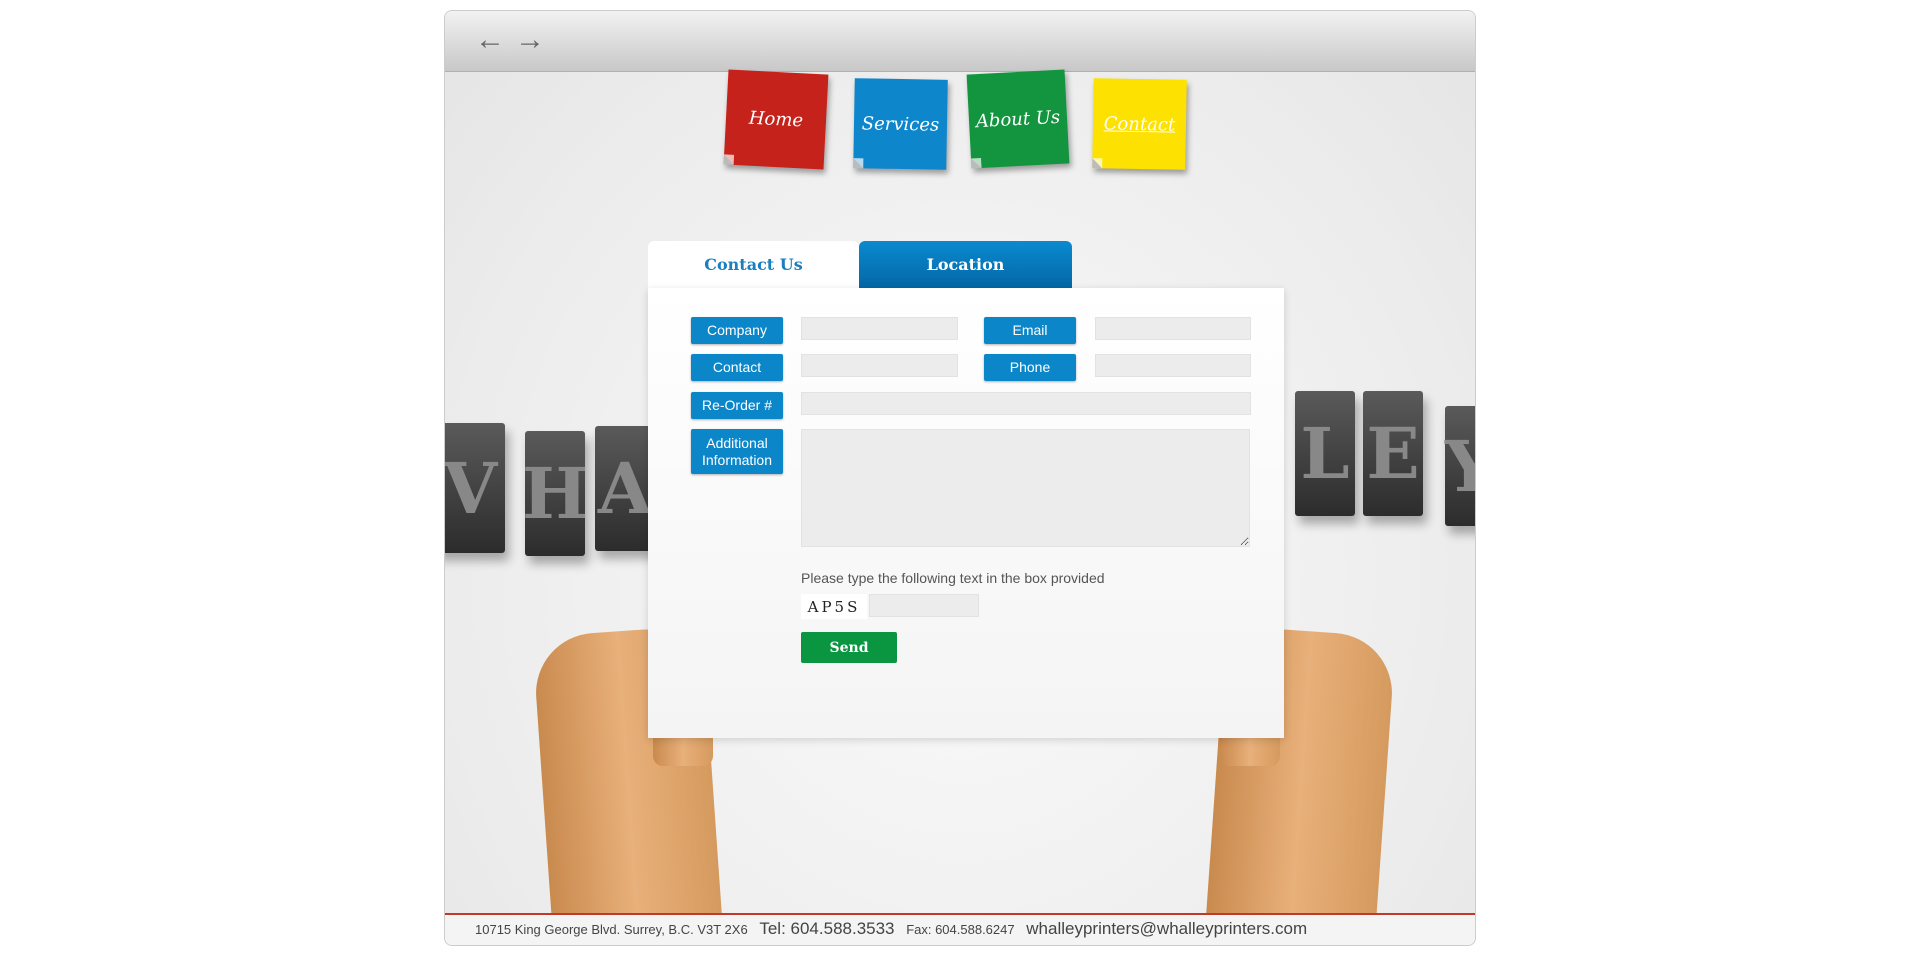  What do you see at coordinates (1166, 928) in the screenshot?
I see `footer-email-link: whalleyprinters@whalleyprinters.com` at bounding box center [1166, 928].